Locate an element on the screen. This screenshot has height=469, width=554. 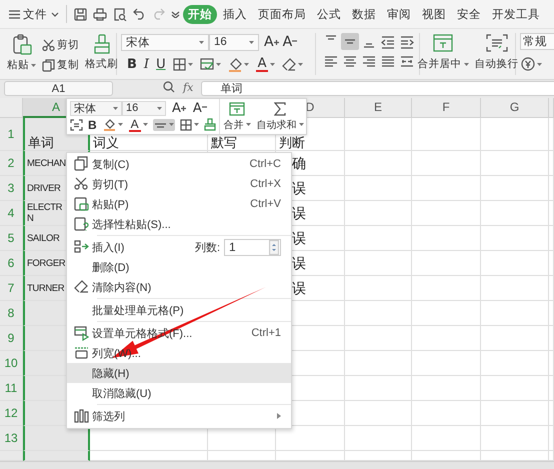
save-icon is located at coordinates (80, 14).